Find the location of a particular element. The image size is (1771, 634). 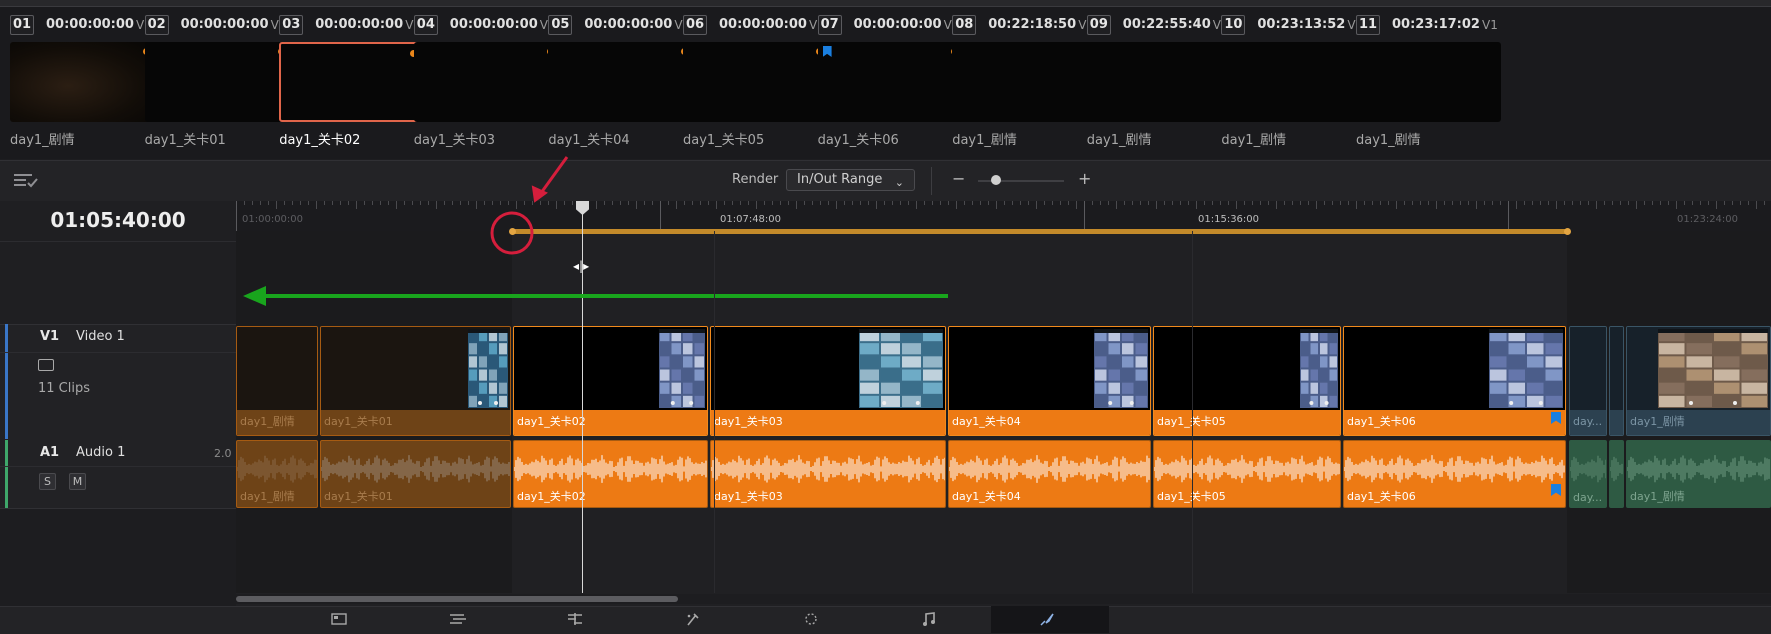

clip-card: 0300:00:00:00V1day1_关卡02 is located at coordinates (352, 82).